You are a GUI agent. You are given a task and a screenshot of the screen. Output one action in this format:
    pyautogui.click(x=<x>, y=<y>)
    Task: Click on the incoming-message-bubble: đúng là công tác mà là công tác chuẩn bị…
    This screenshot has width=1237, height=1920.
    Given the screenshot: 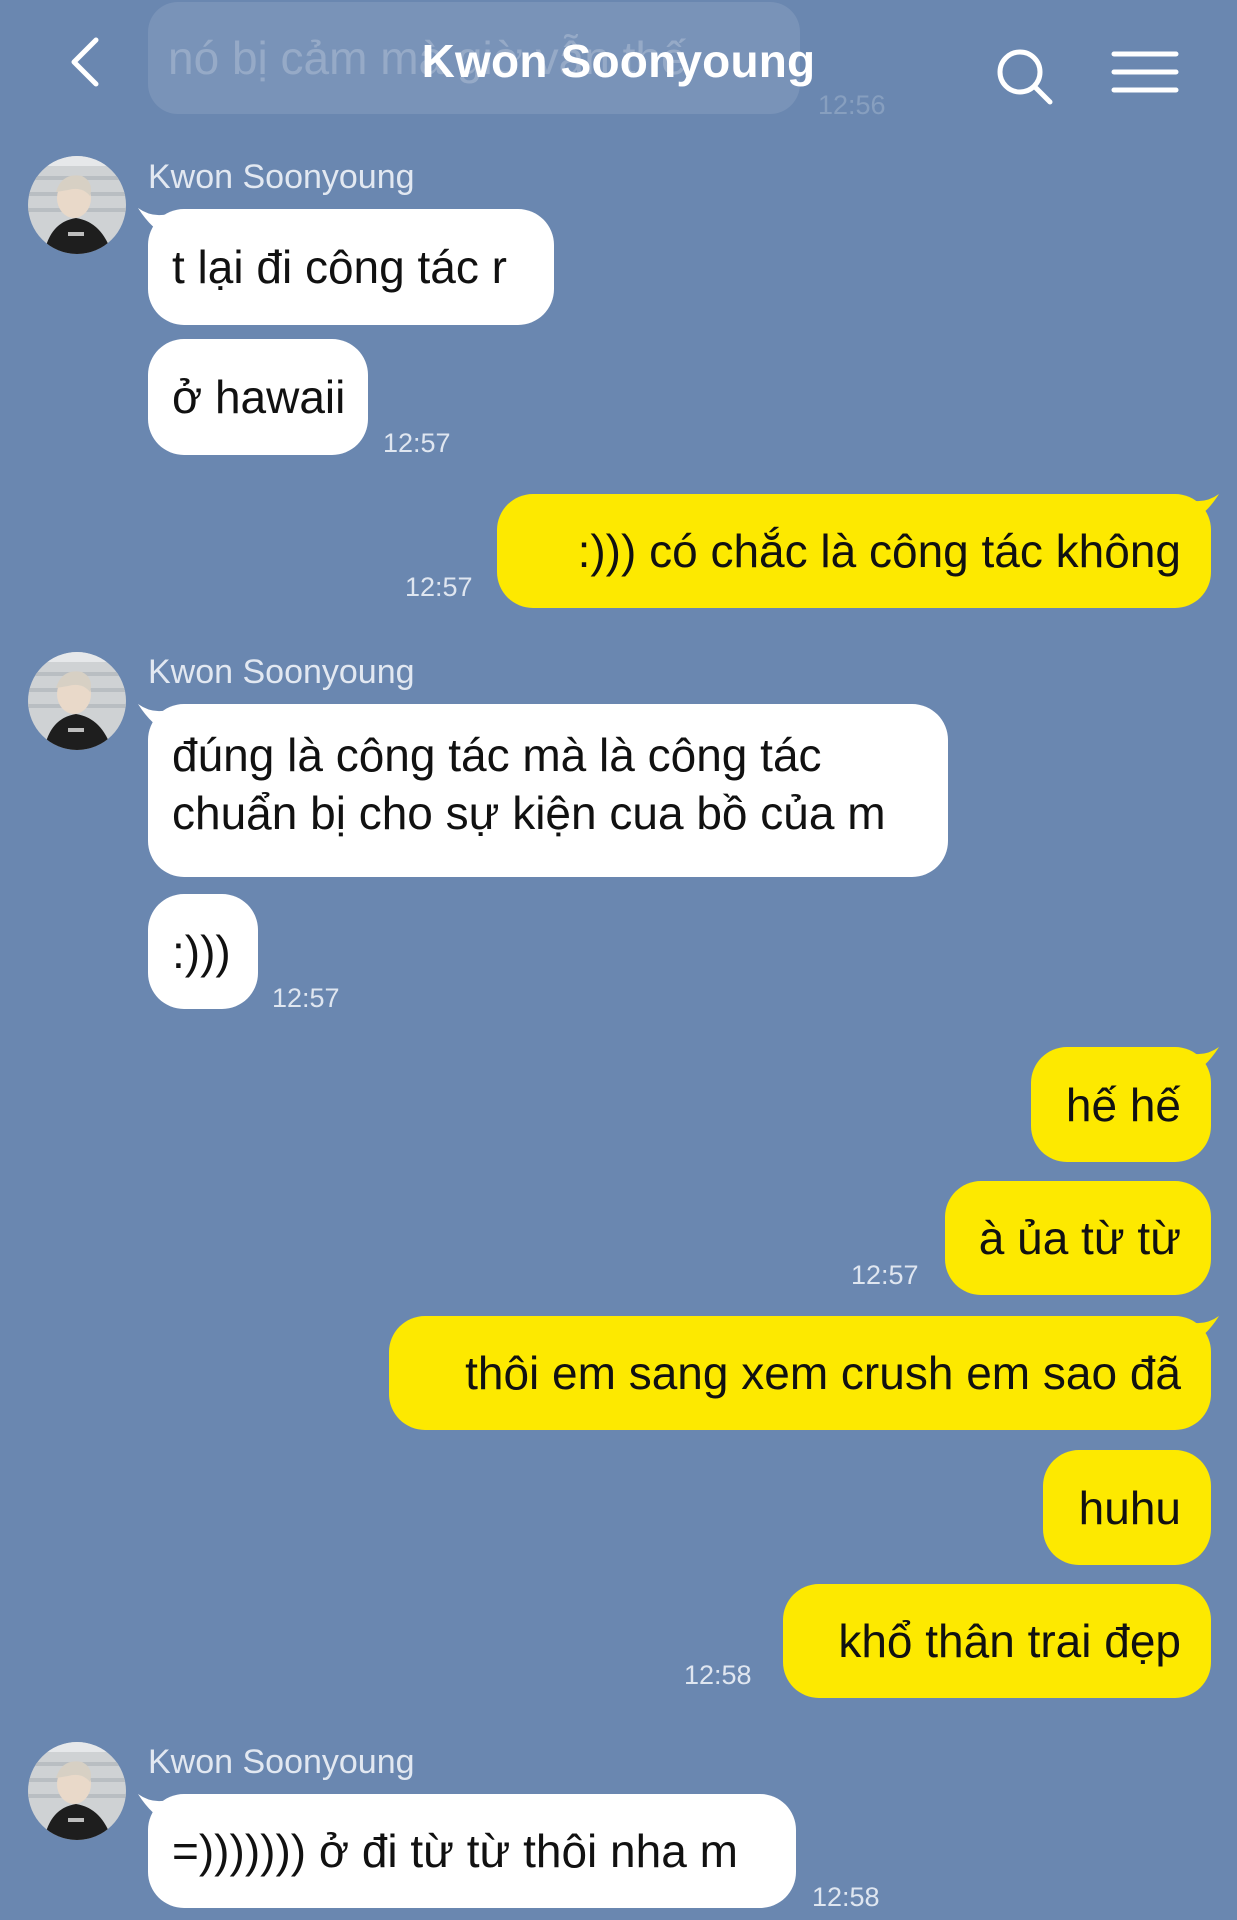 What is the action you would take?
    pyautogui.click(x=548, y=790)
    